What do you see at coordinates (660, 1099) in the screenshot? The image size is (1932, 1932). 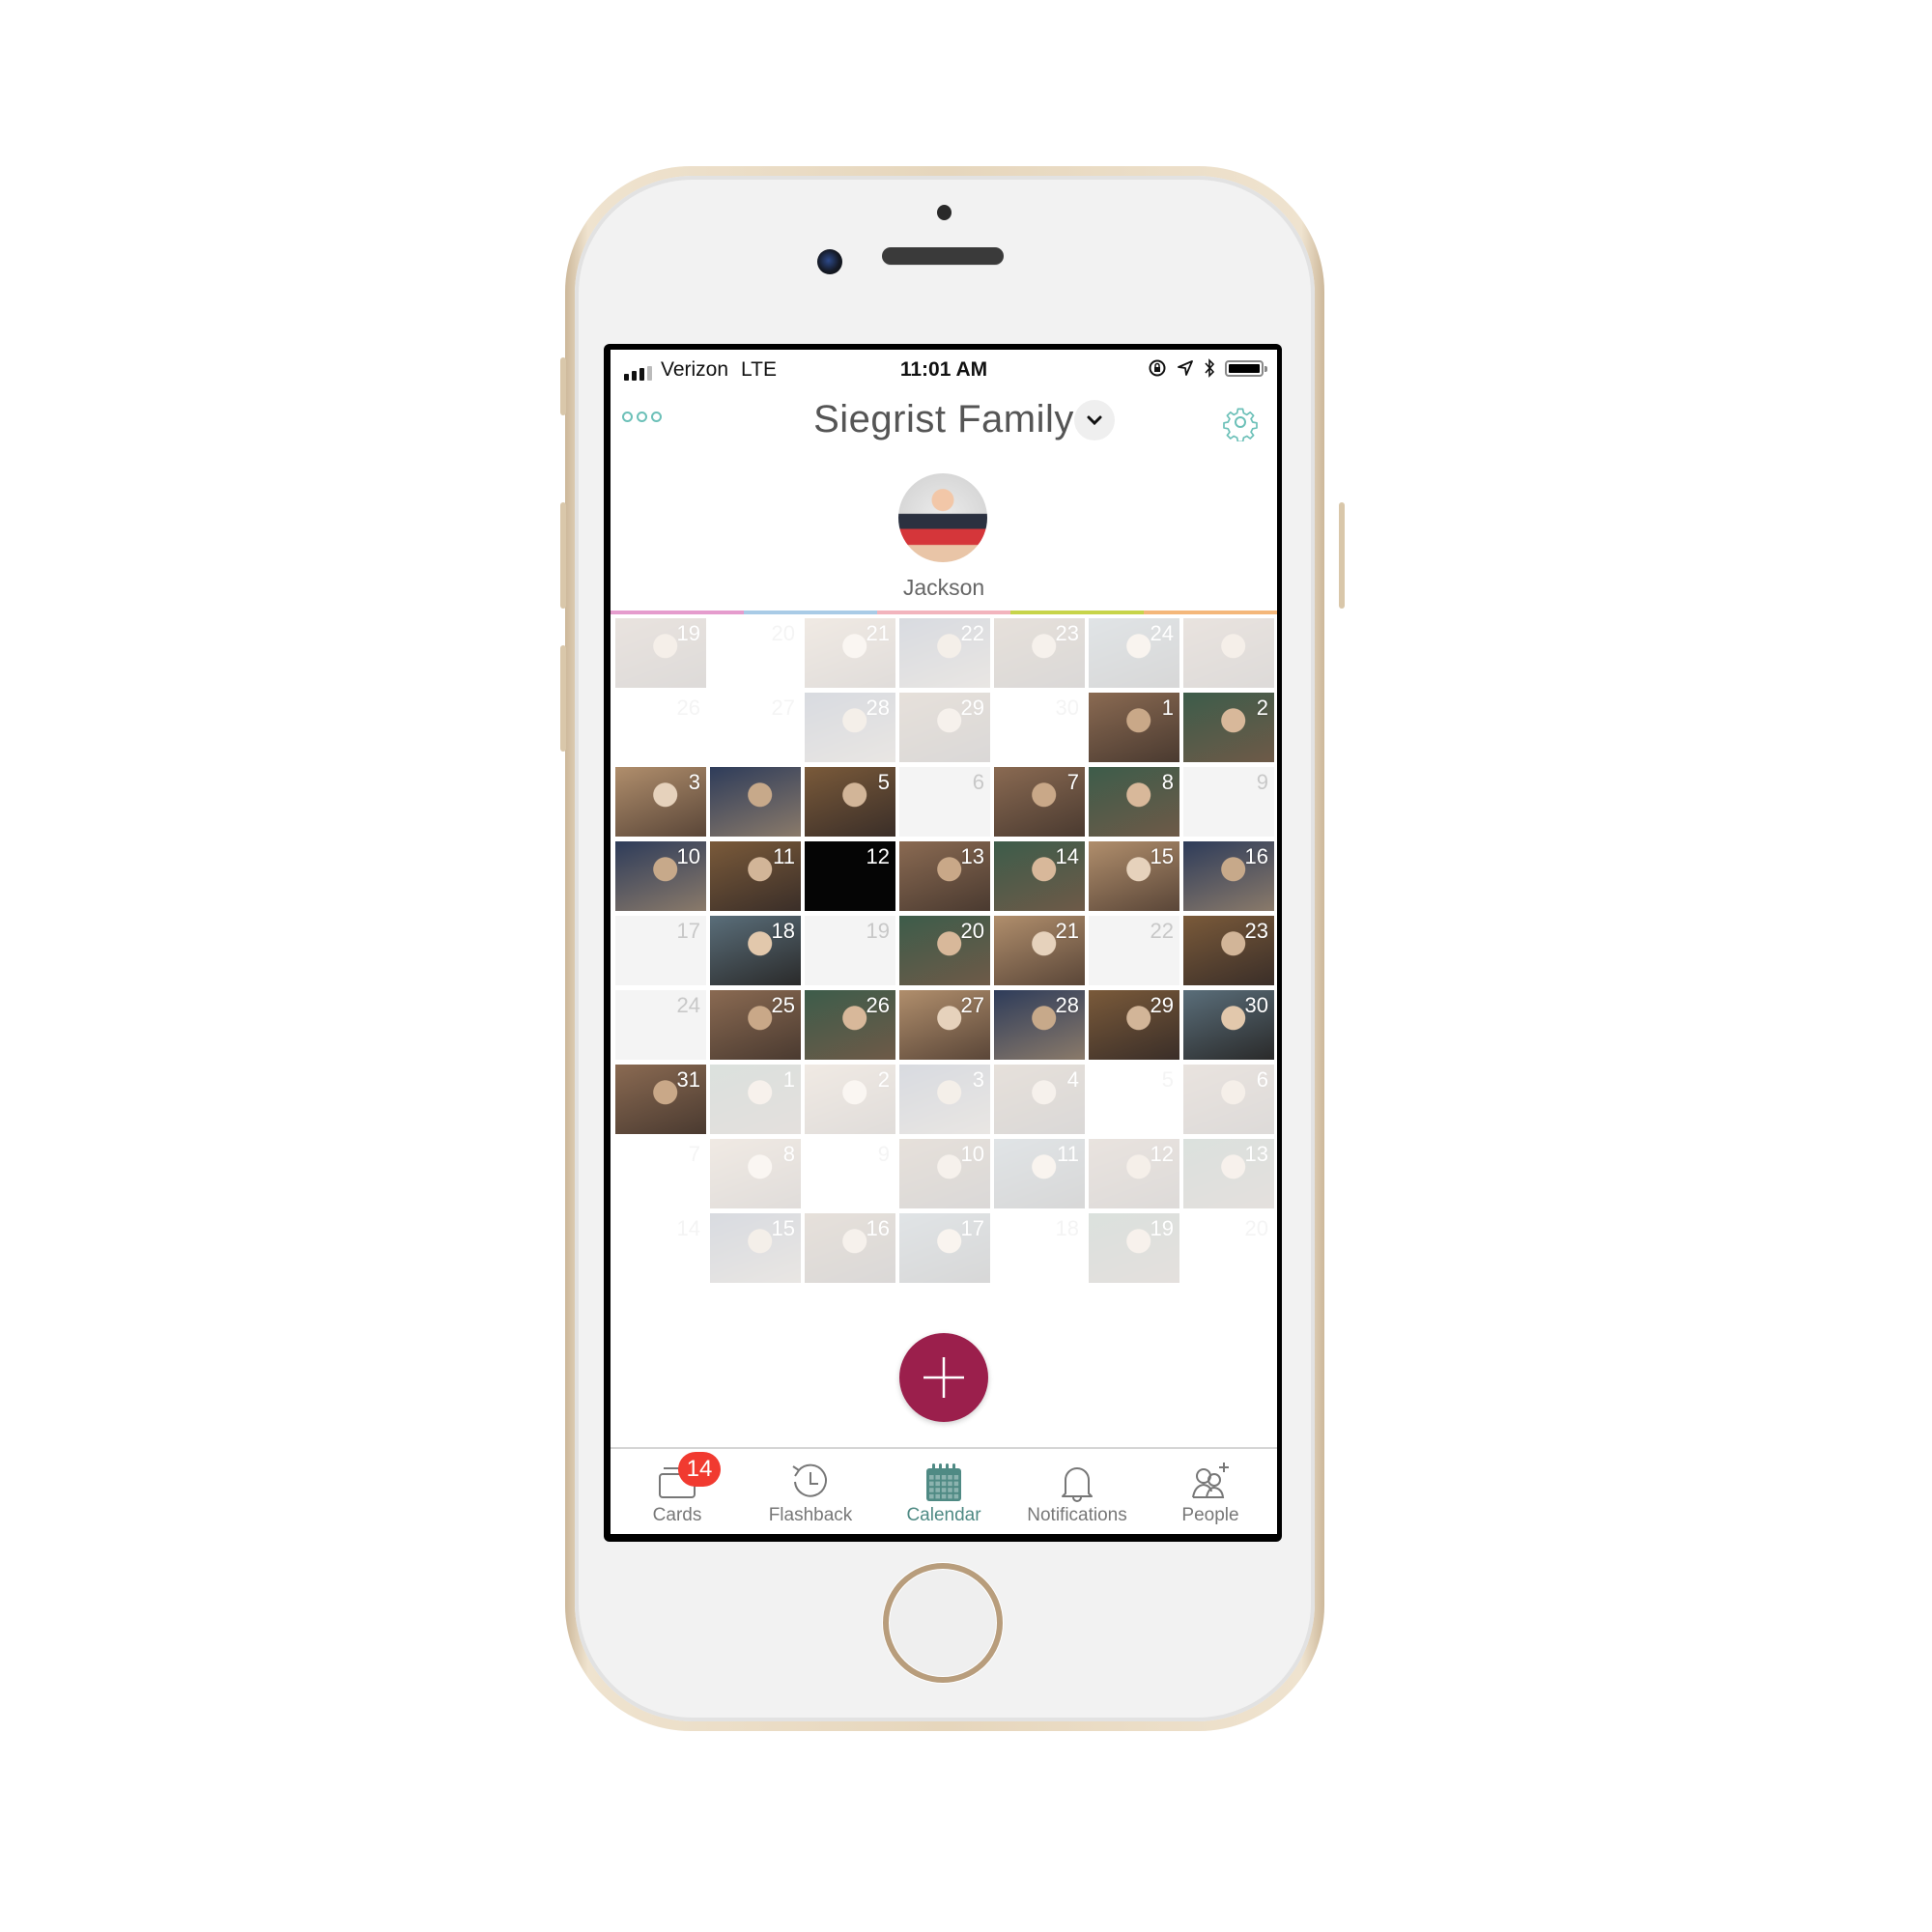 I see `calendar-day: 31` at bounding box center [660, 1099].